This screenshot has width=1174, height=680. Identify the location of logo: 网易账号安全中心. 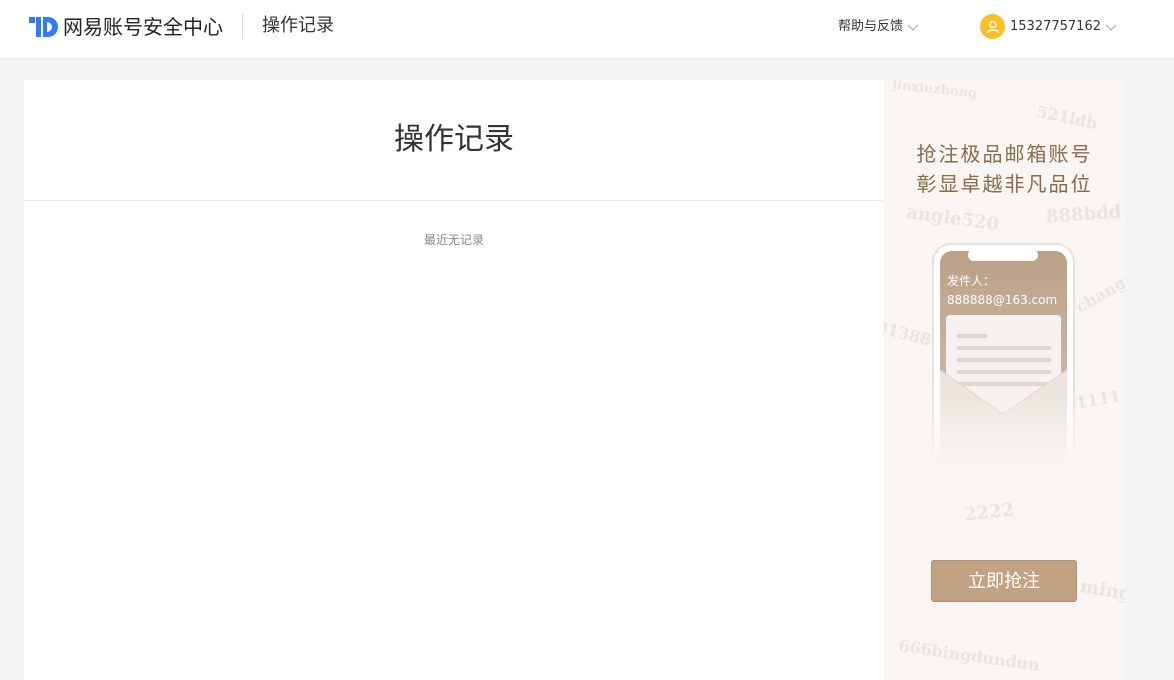
(126, 27).